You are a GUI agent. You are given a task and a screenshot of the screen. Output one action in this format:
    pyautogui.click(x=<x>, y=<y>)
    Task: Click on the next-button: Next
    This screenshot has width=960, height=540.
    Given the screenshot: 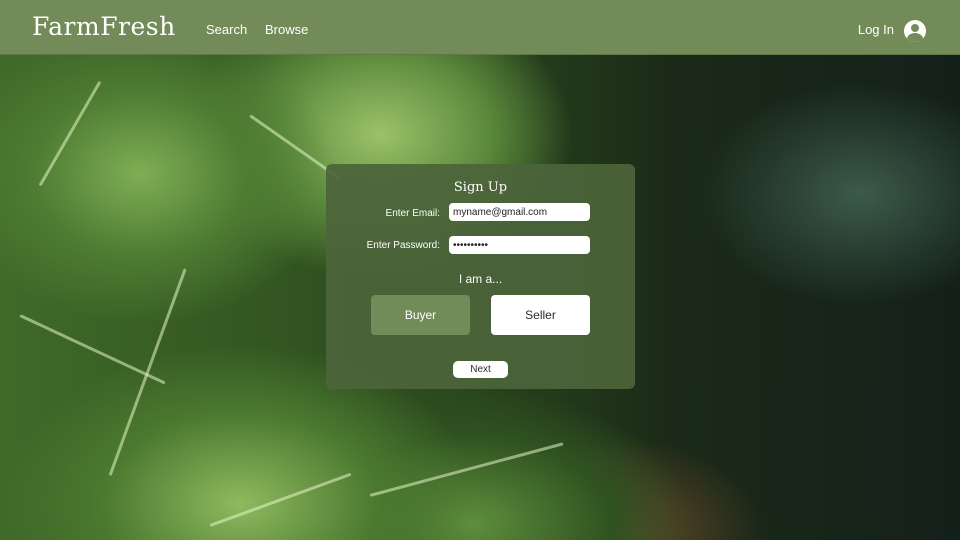 What is the action you would take?
    pyautogui.click(x=480, y=369)
    